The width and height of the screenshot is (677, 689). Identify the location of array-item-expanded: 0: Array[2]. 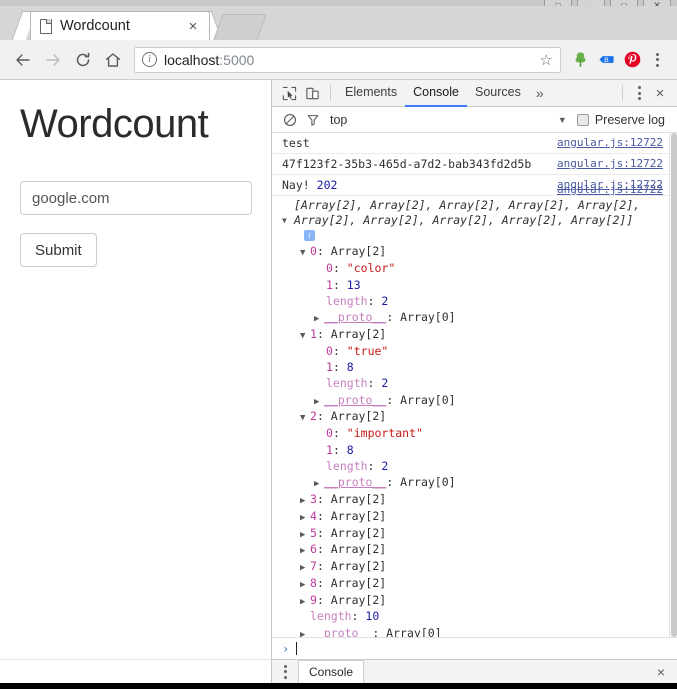
(472, 251).